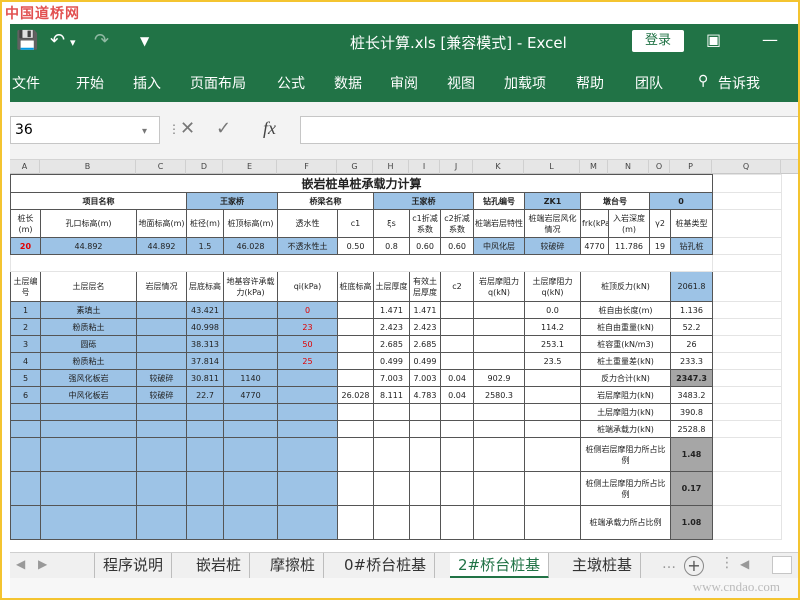  I want to click on column-header: O, so click(659, 167).